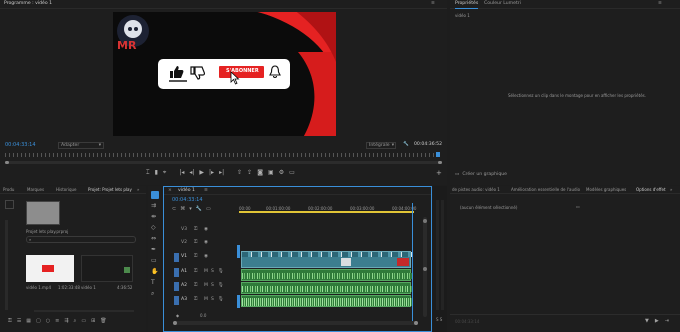 The image size is (680, 332). What do you see at coordinates (174, 209) in the screenshot?
I see `snap-icon: ⊂` at bounding box center [174, 209].